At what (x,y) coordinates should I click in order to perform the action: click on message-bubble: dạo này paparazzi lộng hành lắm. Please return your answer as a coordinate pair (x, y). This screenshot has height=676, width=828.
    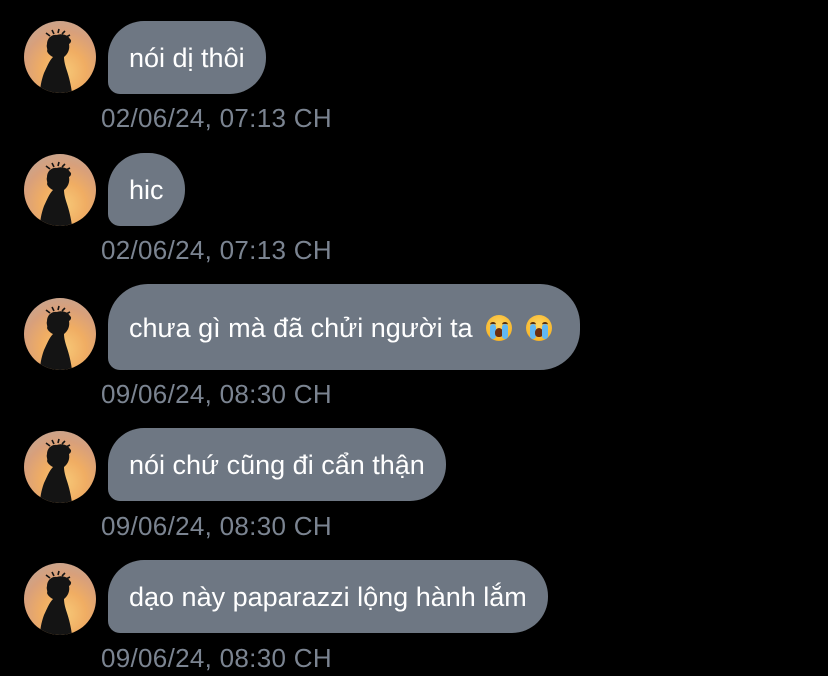
    Looking at the image, I should click on (328, 596).